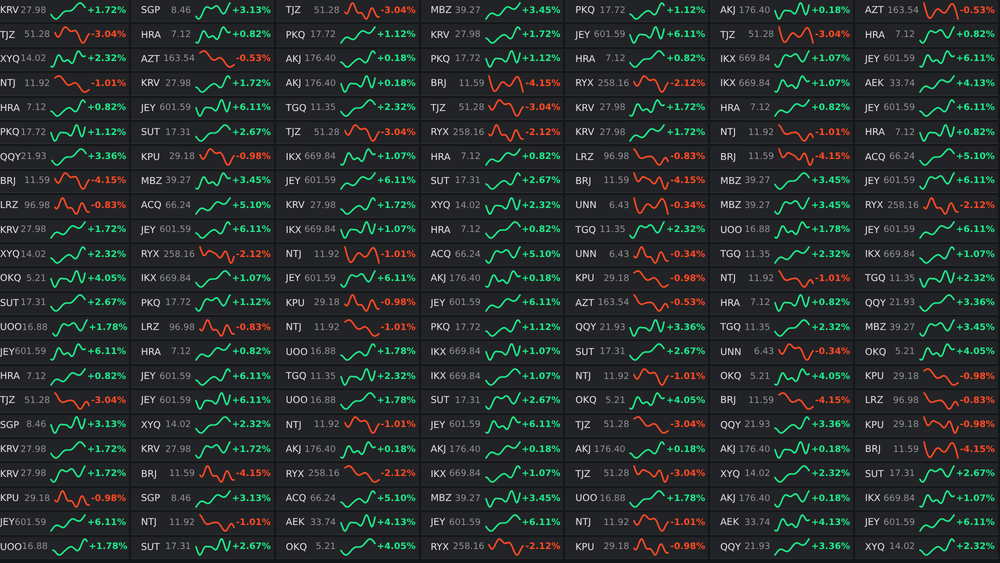 This screenshot has height=563, width=1000. I want to click on ticker-symbol: ACQ, so click(441, 254).